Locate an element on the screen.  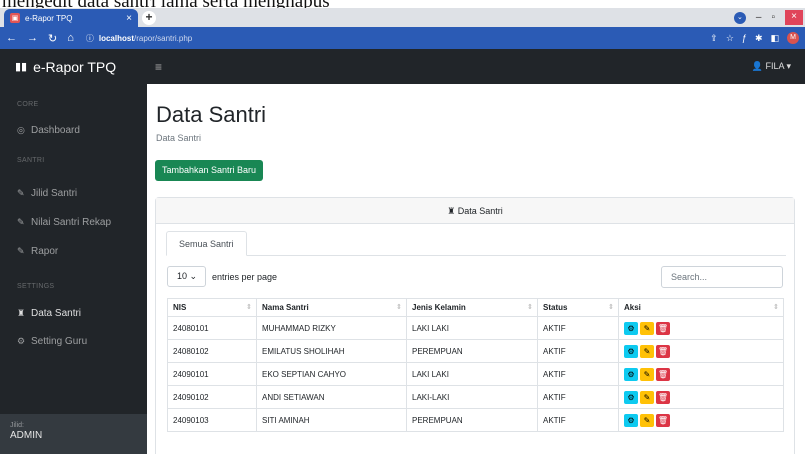
browser-tab-strip: ▣ e-Rapor TPQ × + ⌄ – ▫ × is located at coordinates (402, 17).